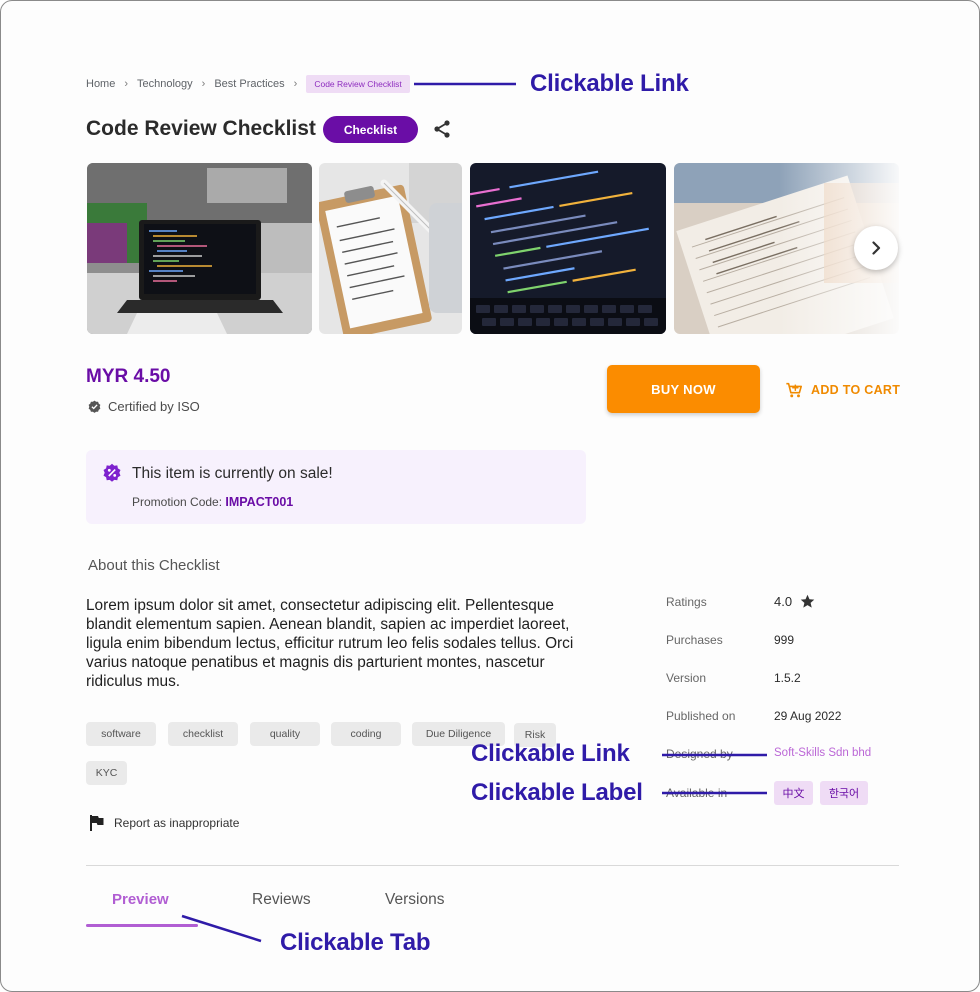 The width and height of the screenshot is (980, 992). Describe the element at coordinates (808, 716) in the screenshot. I see `spec-value-published: 29 Aug 2022` at that location.